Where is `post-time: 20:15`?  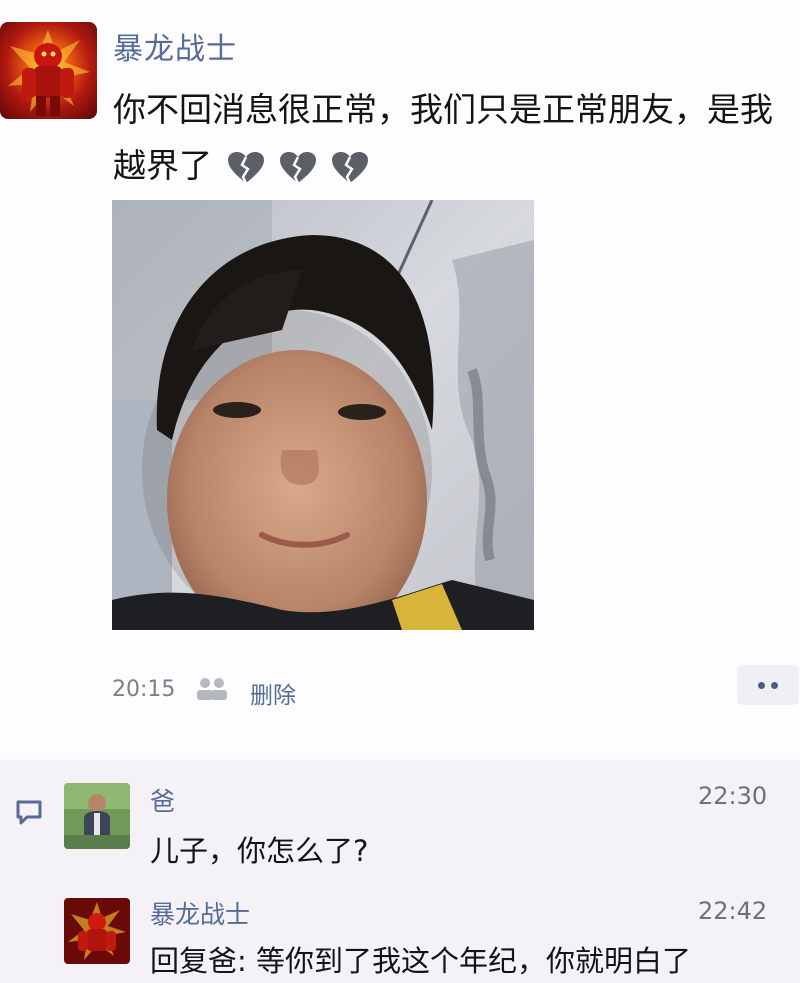
post-time: 20:15 is located at coordinates (144, 689).